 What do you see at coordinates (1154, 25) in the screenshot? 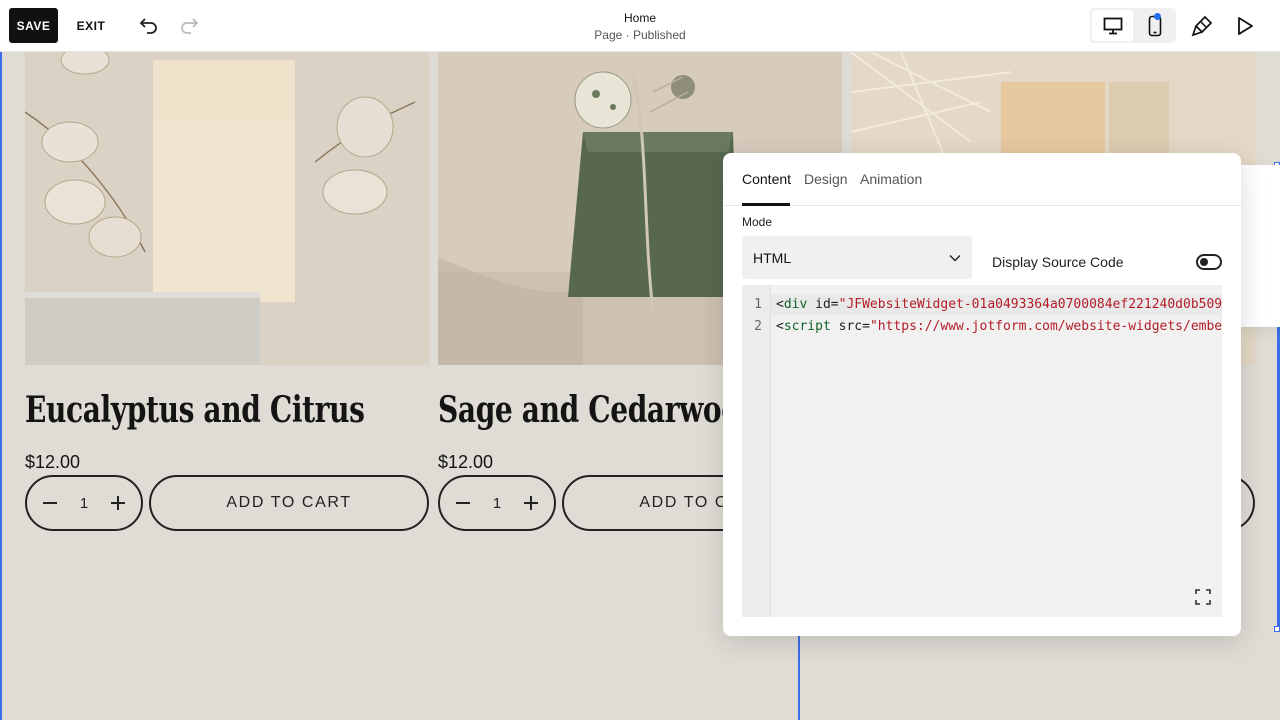
I see `mobile-icon` at bounding box center [1154, 25].